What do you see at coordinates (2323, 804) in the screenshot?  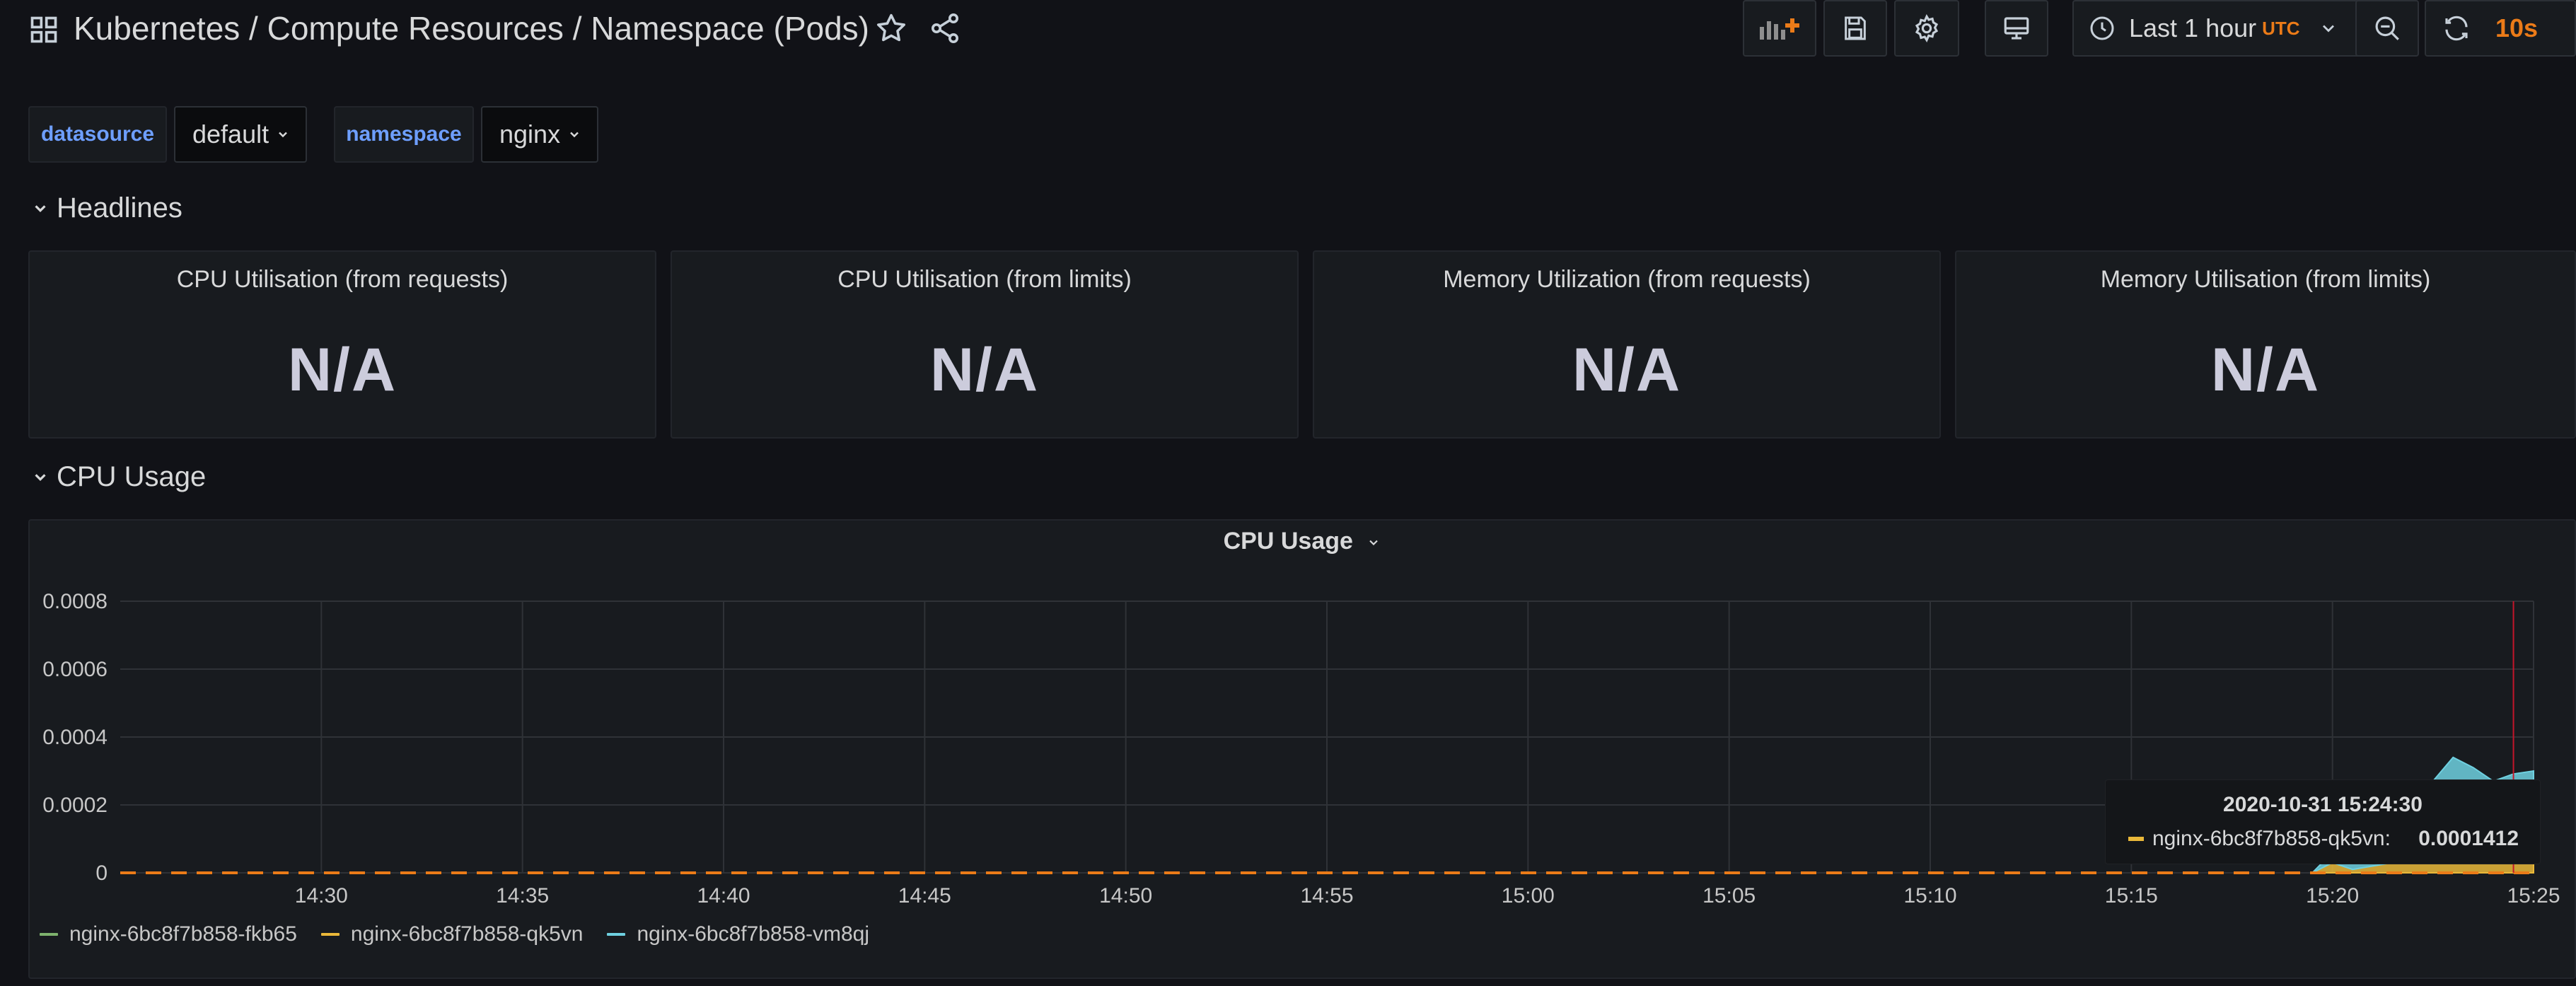 I see `tooltip-time: 2020-10-31 15:24:30` at bounding box center [2323, 804].